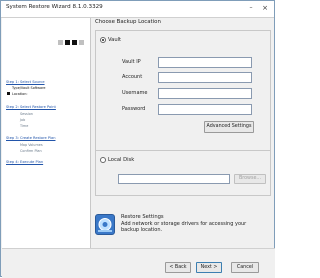 The height and width of the screenshot is (278, 320). What do you see at coordinates (105, 224) in the screenshot?
I see `restore-settings-icon` at bounding box center [105, 224].